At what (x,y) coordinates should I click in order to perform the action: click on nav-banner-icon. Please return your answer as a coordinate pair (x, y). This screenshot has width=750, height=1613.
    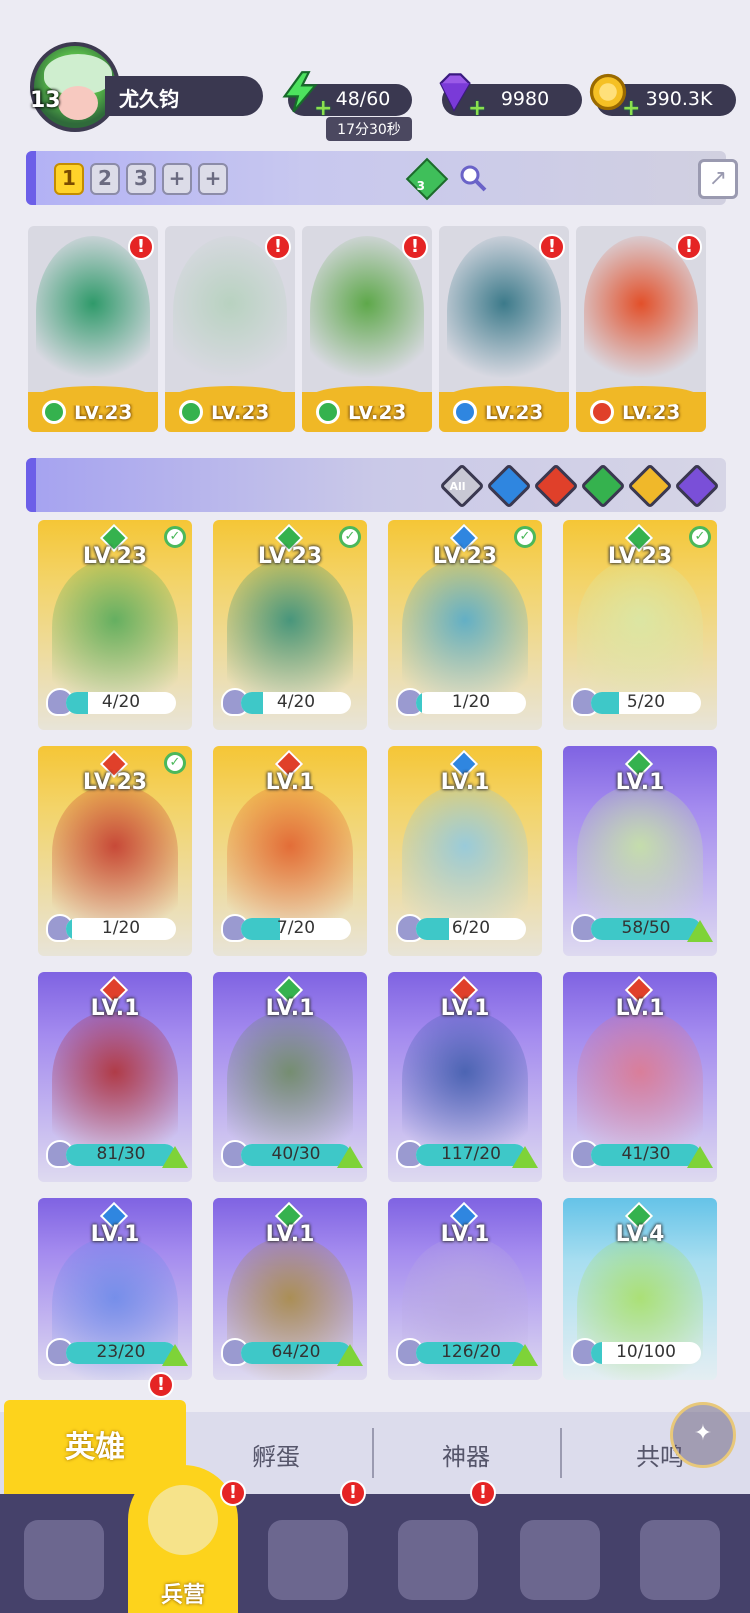
    Looking at the image, I should click on (680, 1560).